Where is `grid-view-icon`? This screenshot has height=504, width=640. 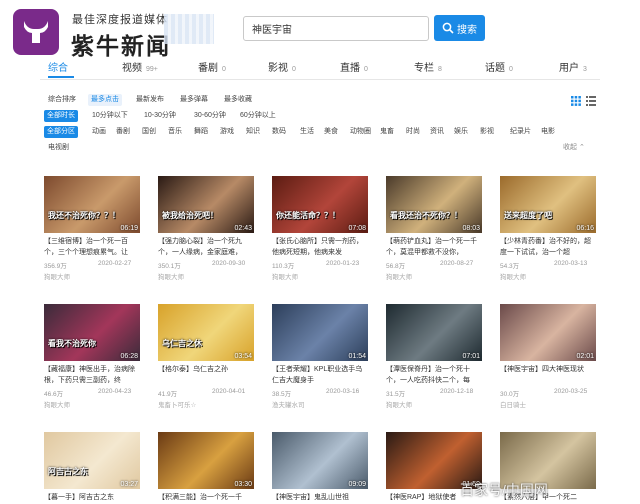
grid-view-icon is located at coordinates (576, 102).